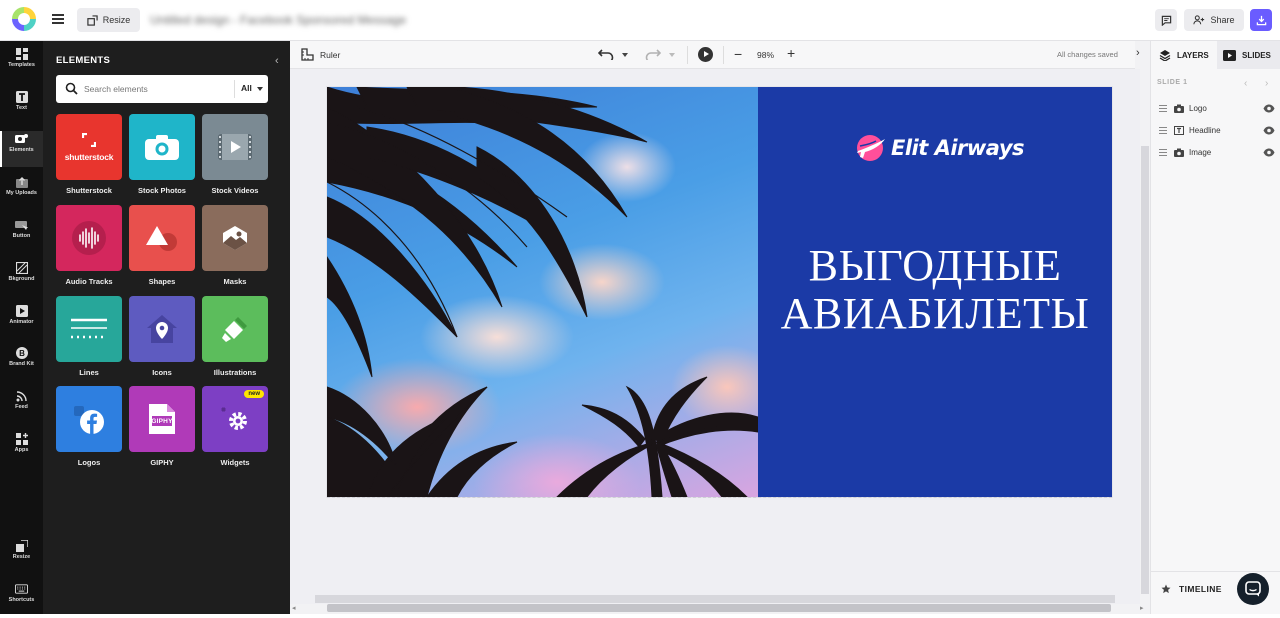  Describe the element at coordinates (1266, 83) in the screenshot. I see `next-slide-icon: ›` at that location.